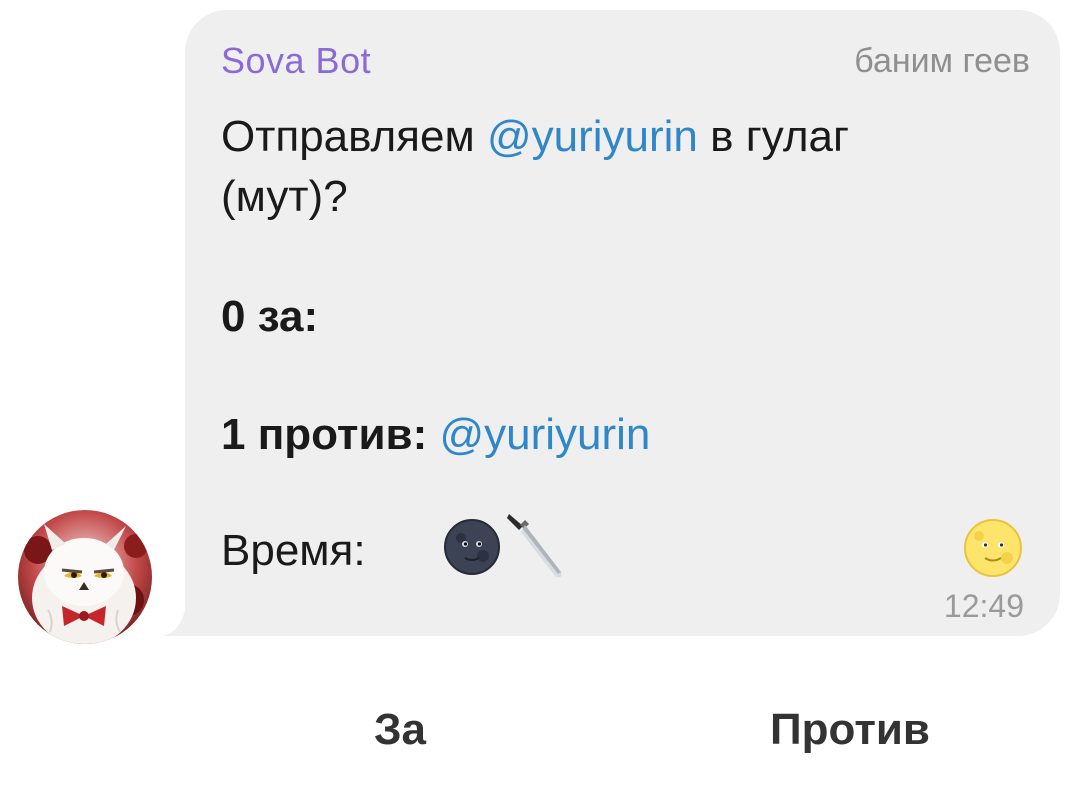 The width and height of the screenshot is (1080, 800). Describe the element at coordinates (544, 434) in the screenshot. I see `voter-mention-link: @yuriyurin` at that location.